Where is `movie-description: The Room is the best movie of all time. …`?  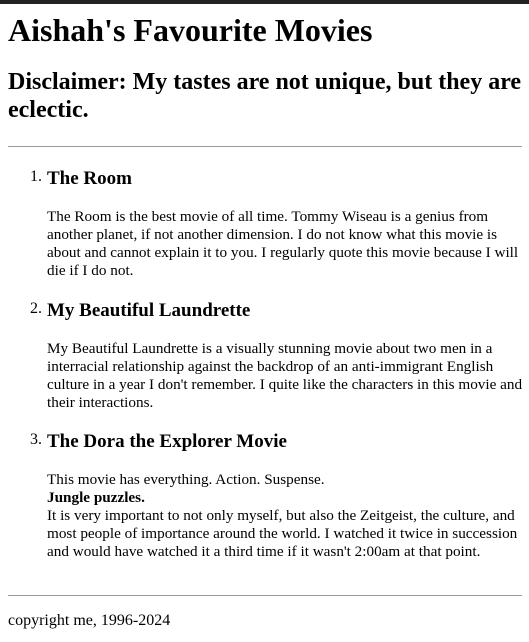 movie-description: The Room is the best movie of all time. … is located at coordinates (285, 244).